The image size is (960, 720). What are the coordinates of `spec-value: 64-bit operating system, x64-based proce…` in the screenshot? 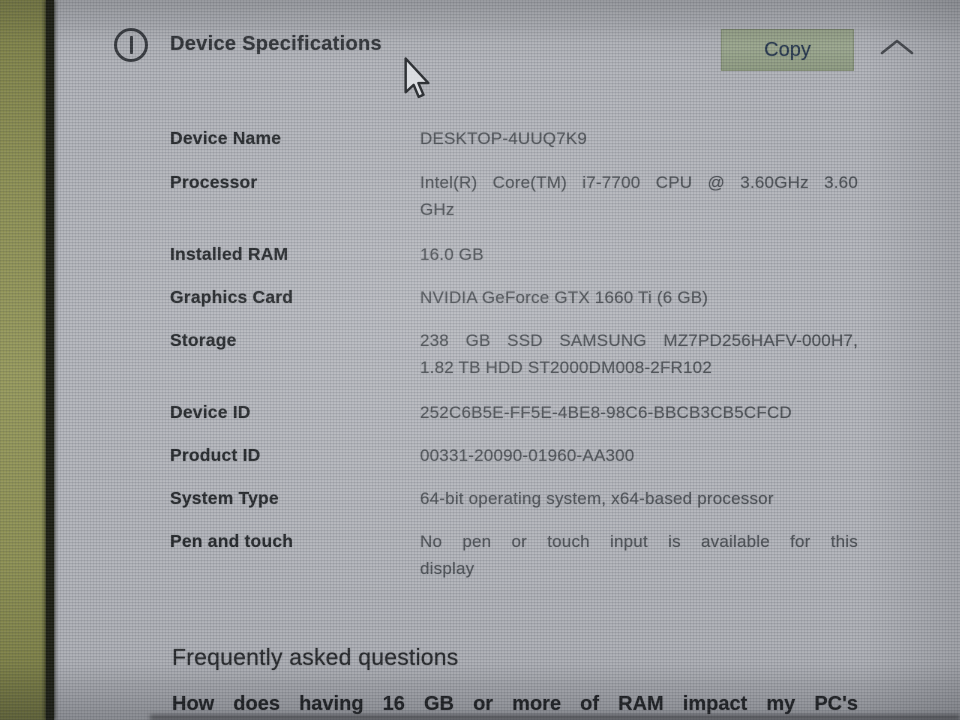 It's located at (639, 498).